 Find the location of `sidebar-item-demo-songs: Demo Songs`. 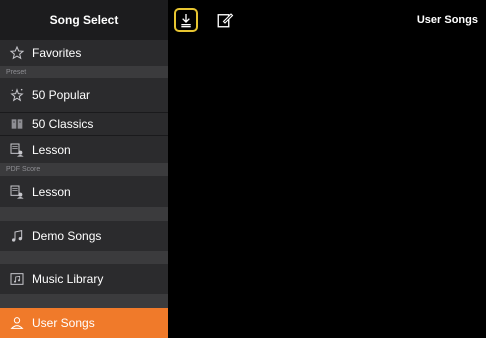

sidebar-item-demo-songs: Demo Songs is located at coordinates (84, 236).